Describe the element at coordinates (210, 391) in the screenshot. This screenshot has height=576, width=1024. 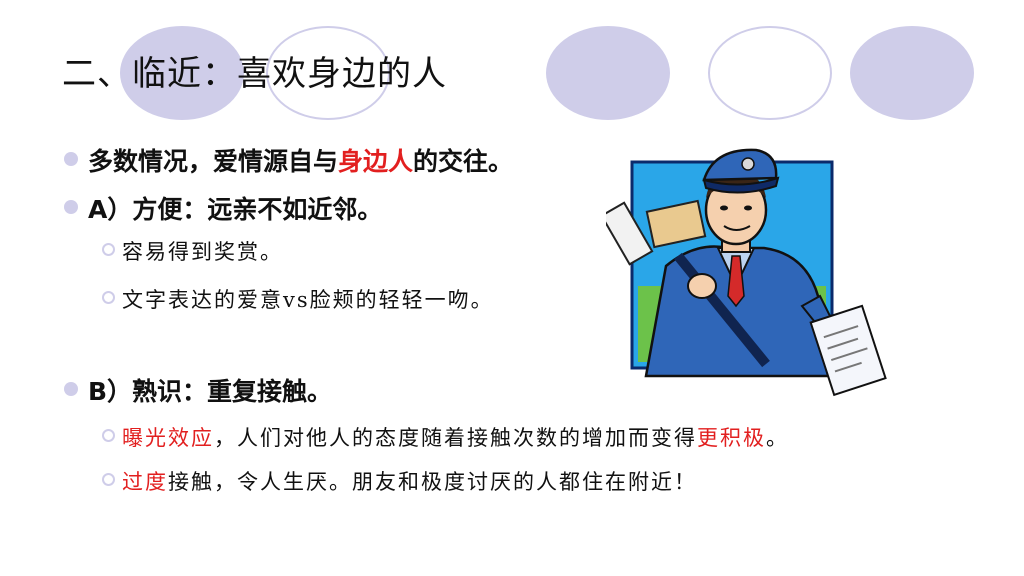
I see `point-3: B）熟识：重复接触。` at that location.